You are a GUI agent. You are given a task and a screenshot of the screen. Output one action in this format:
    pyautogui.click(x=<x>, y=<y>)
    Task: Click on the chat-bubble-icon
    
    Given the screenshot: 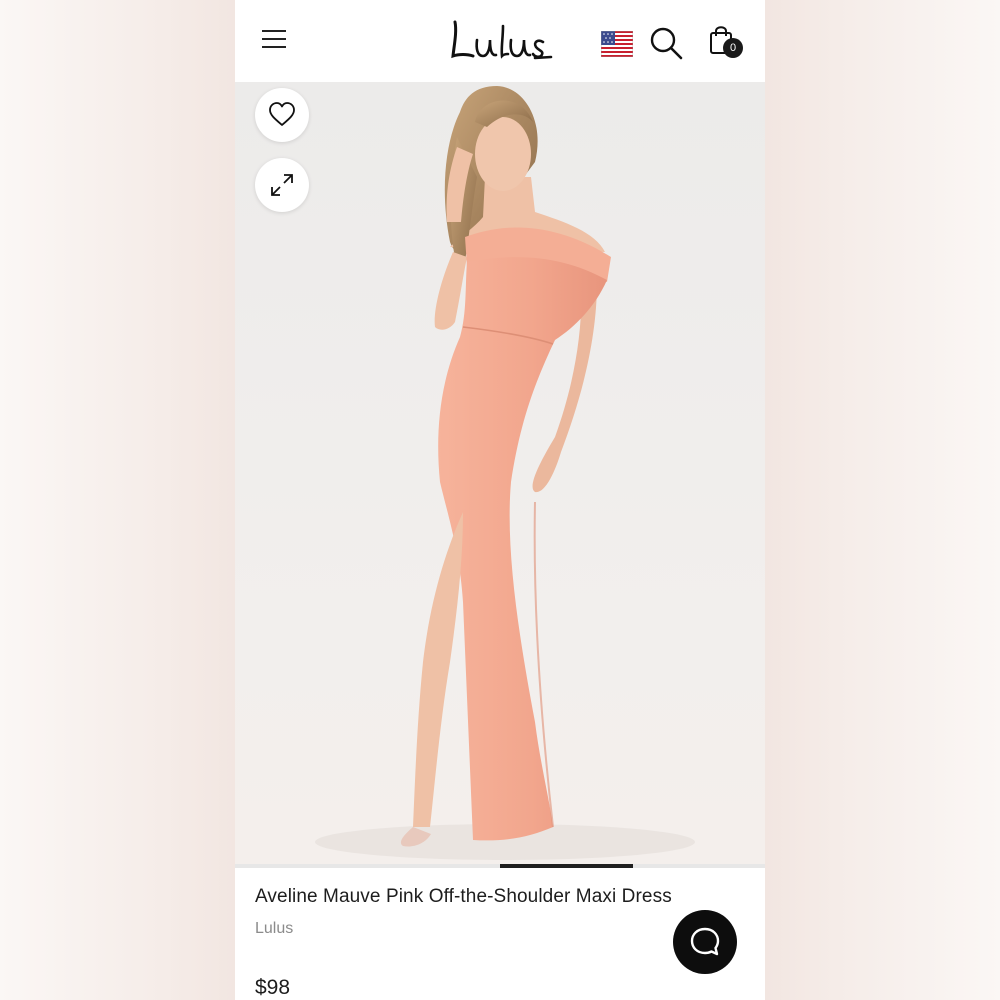 What is the action you would take?
    pyautogui.click(x=705, y=941)
    